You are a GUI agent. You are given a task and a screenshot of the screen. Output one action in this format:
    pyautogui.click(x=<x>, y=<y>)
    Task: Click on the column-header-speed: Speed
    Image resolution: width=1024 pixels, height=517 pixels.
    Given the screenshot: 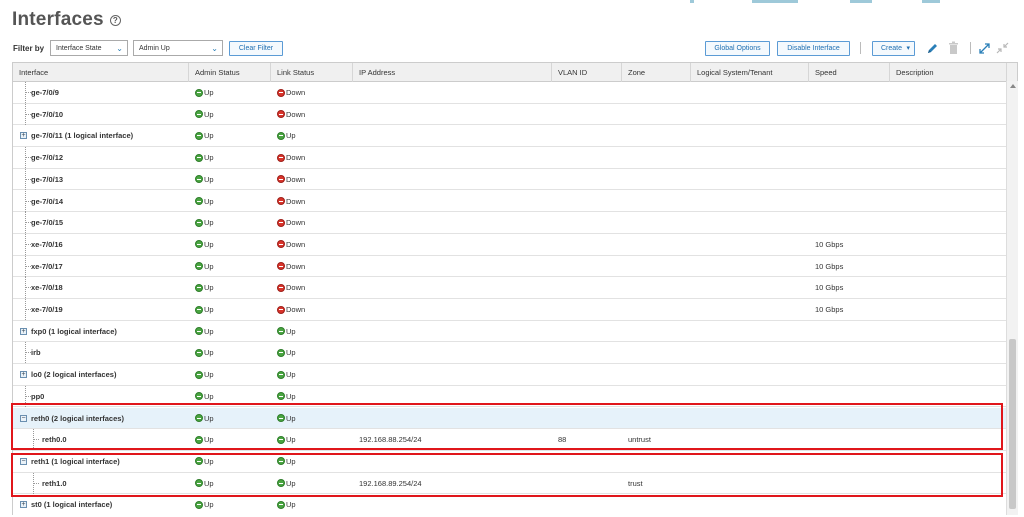 What is the action you would take?
    pyautogui.click(x=849, y=72)
    